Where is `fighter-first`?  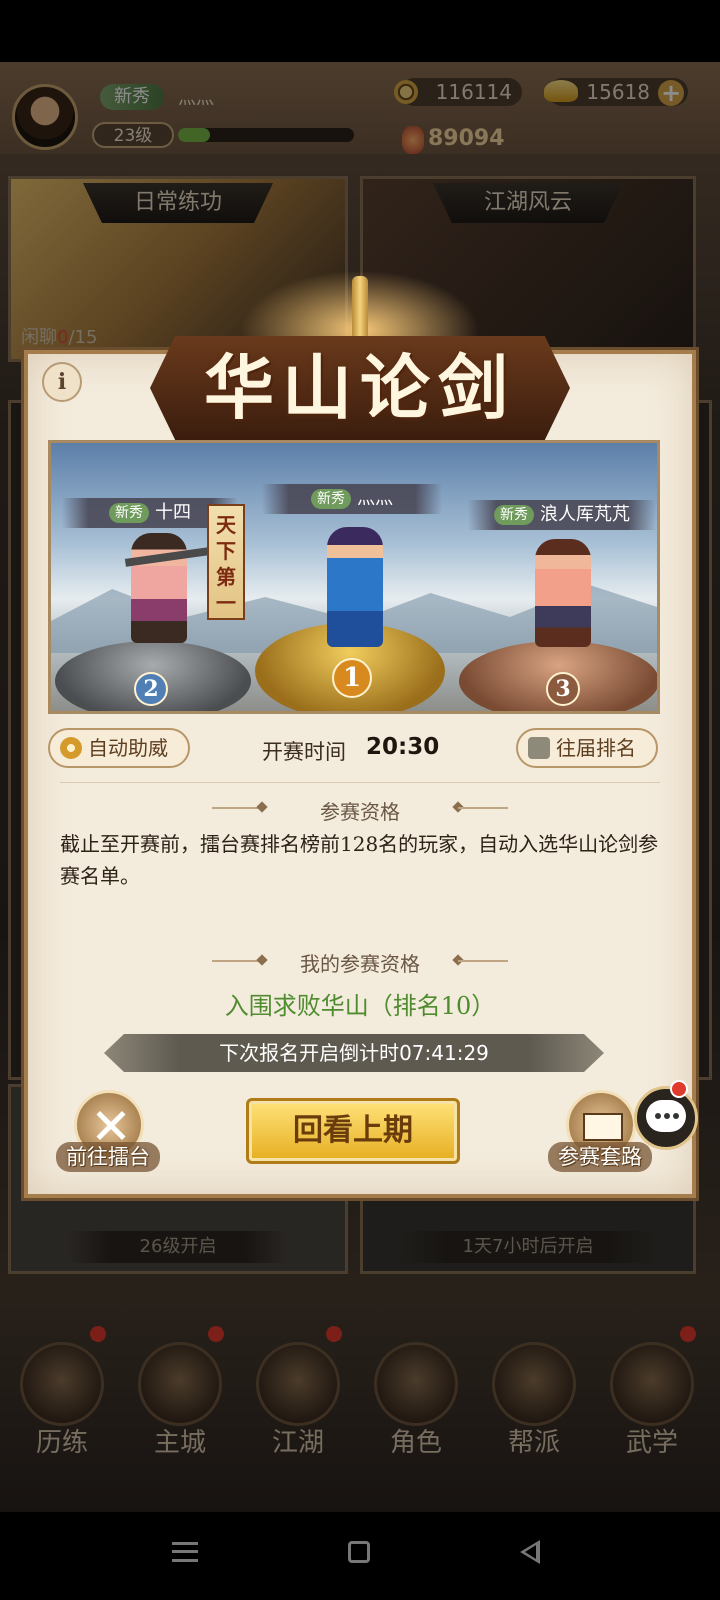 fighter-first is located at coordinates (355, 587).